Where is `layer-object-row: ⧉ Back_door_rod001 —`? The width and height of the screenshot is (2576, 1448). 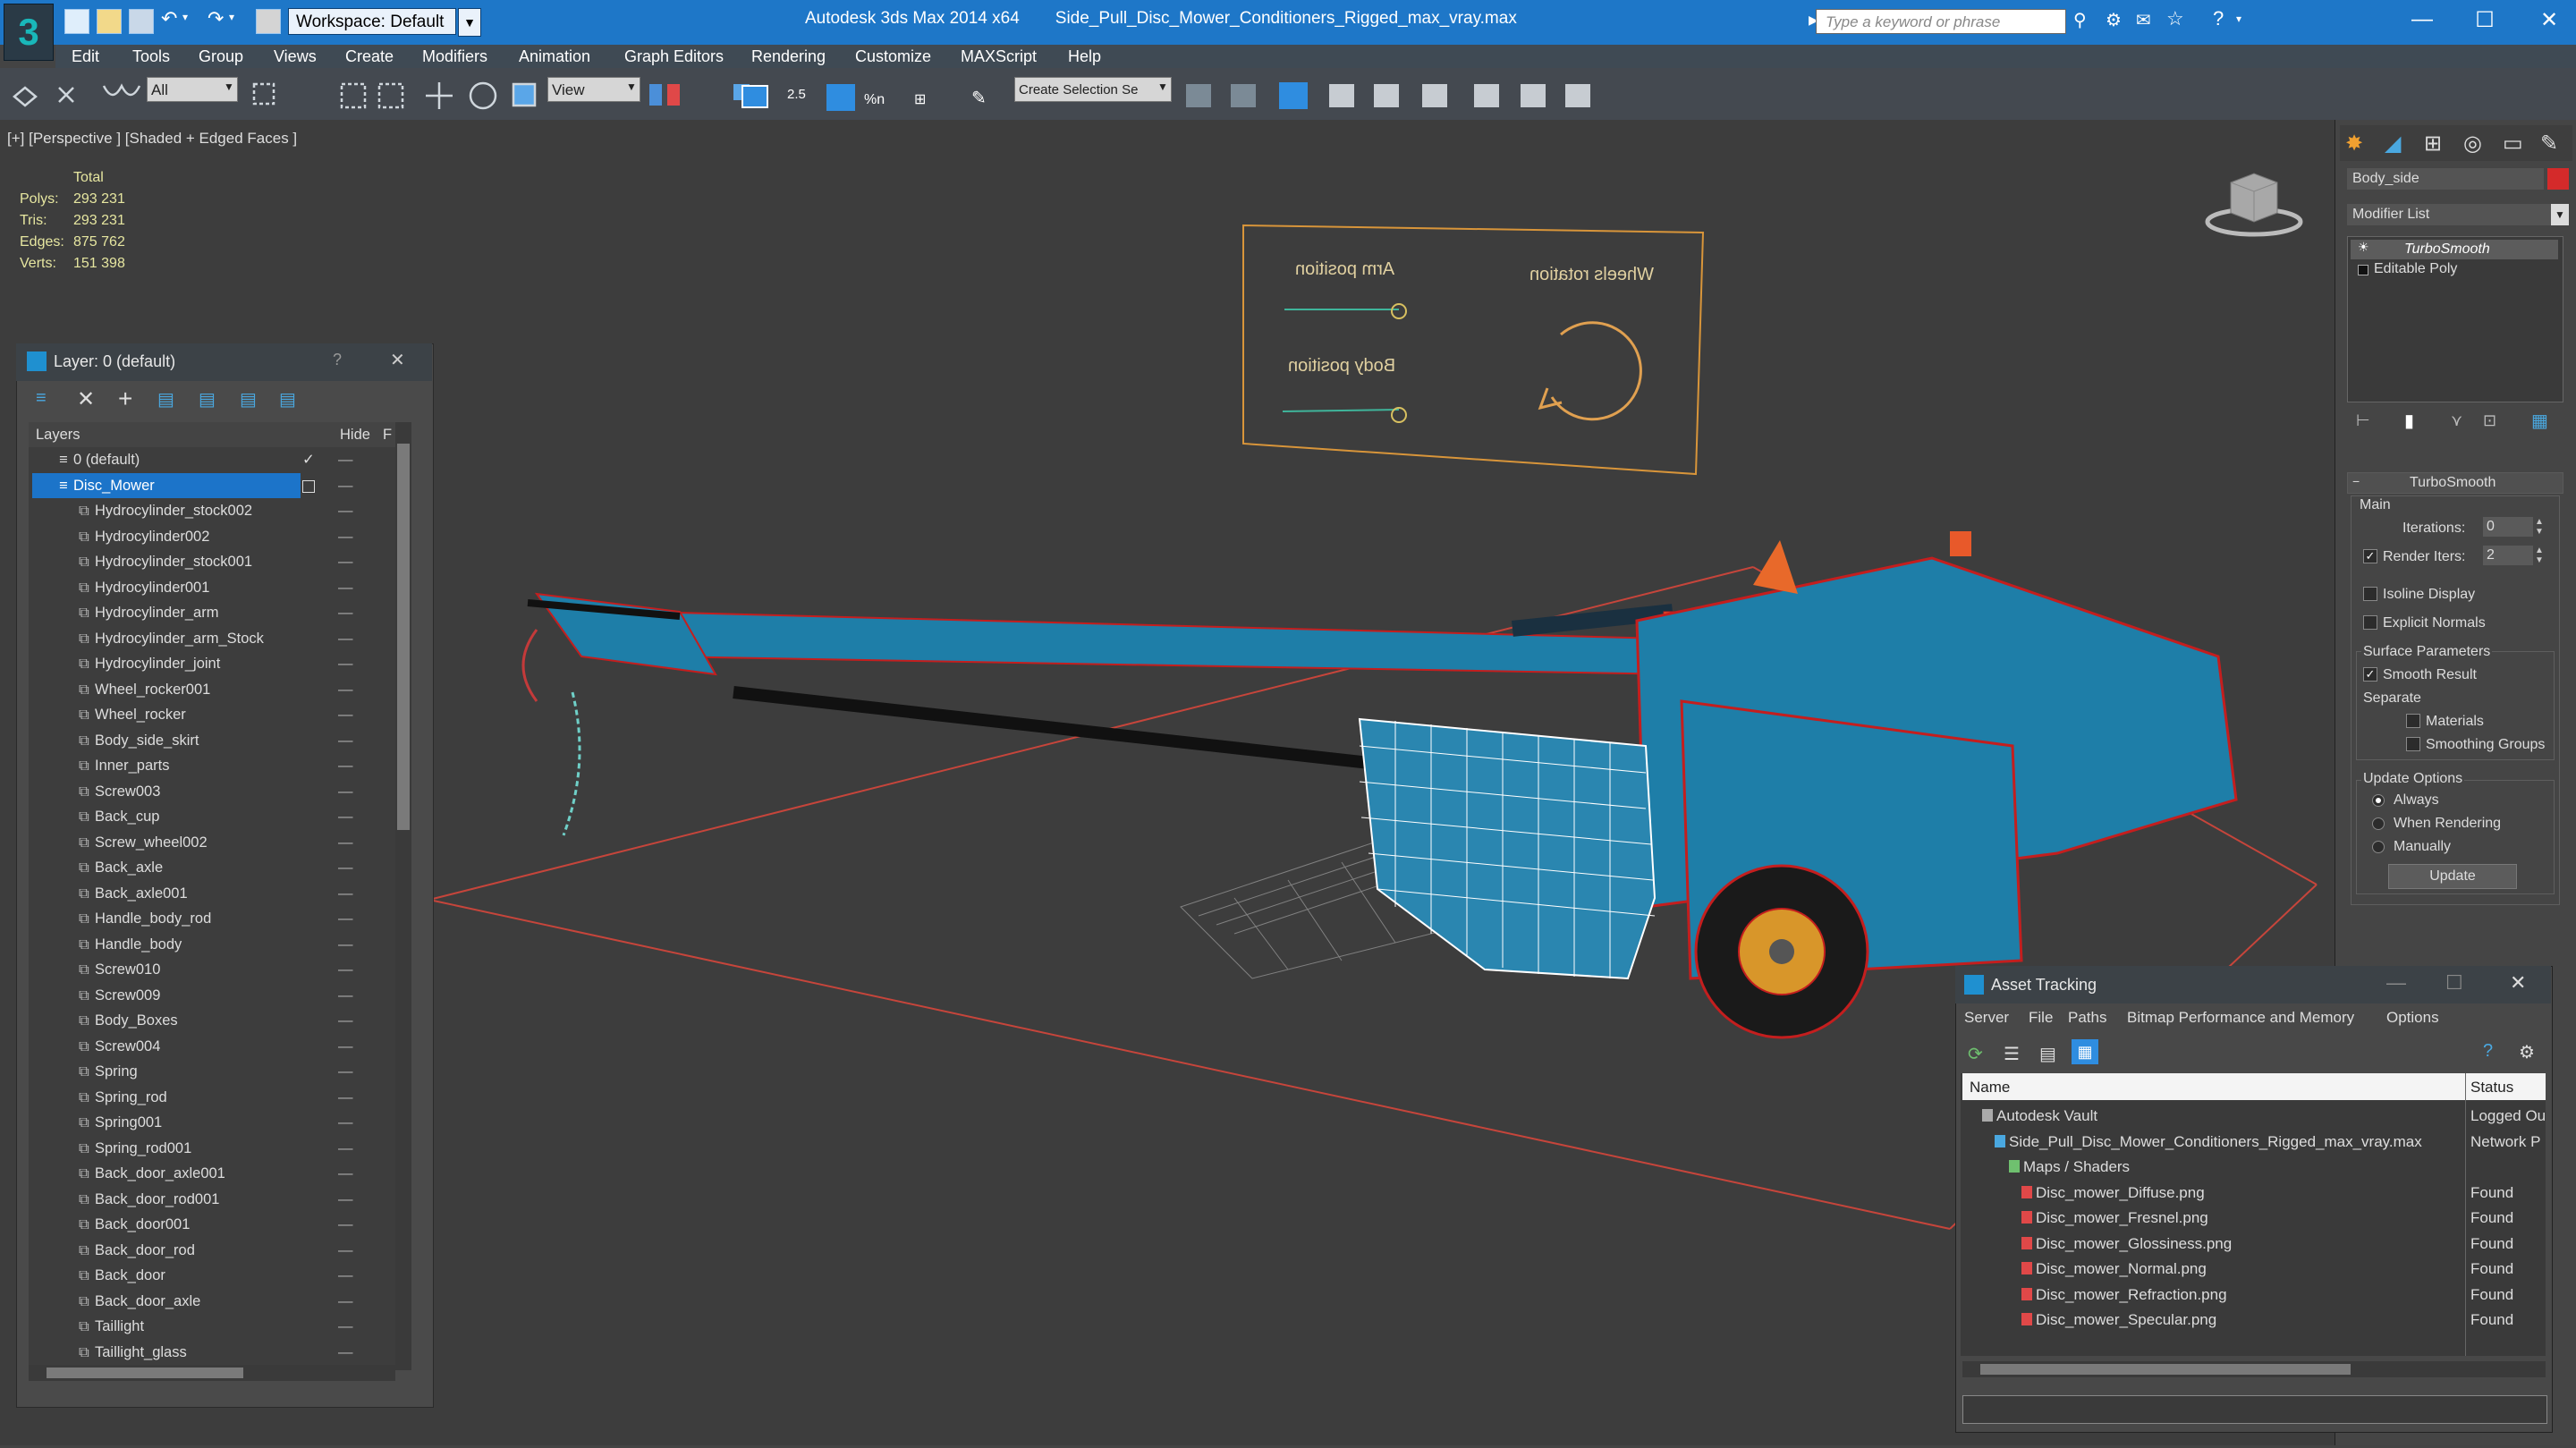
layer-object-row: ⧉ Back_door_rod001 — is located at coordinates (212, 1200).